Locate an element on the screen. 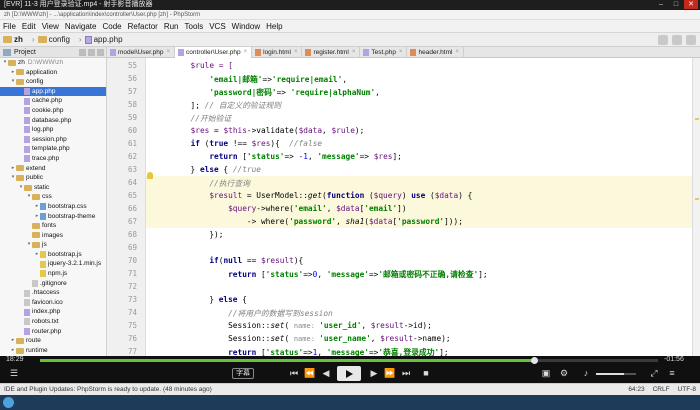 This screenshot has height=410, width=700. maximize-button: □ is located at coordinates (676, 4).